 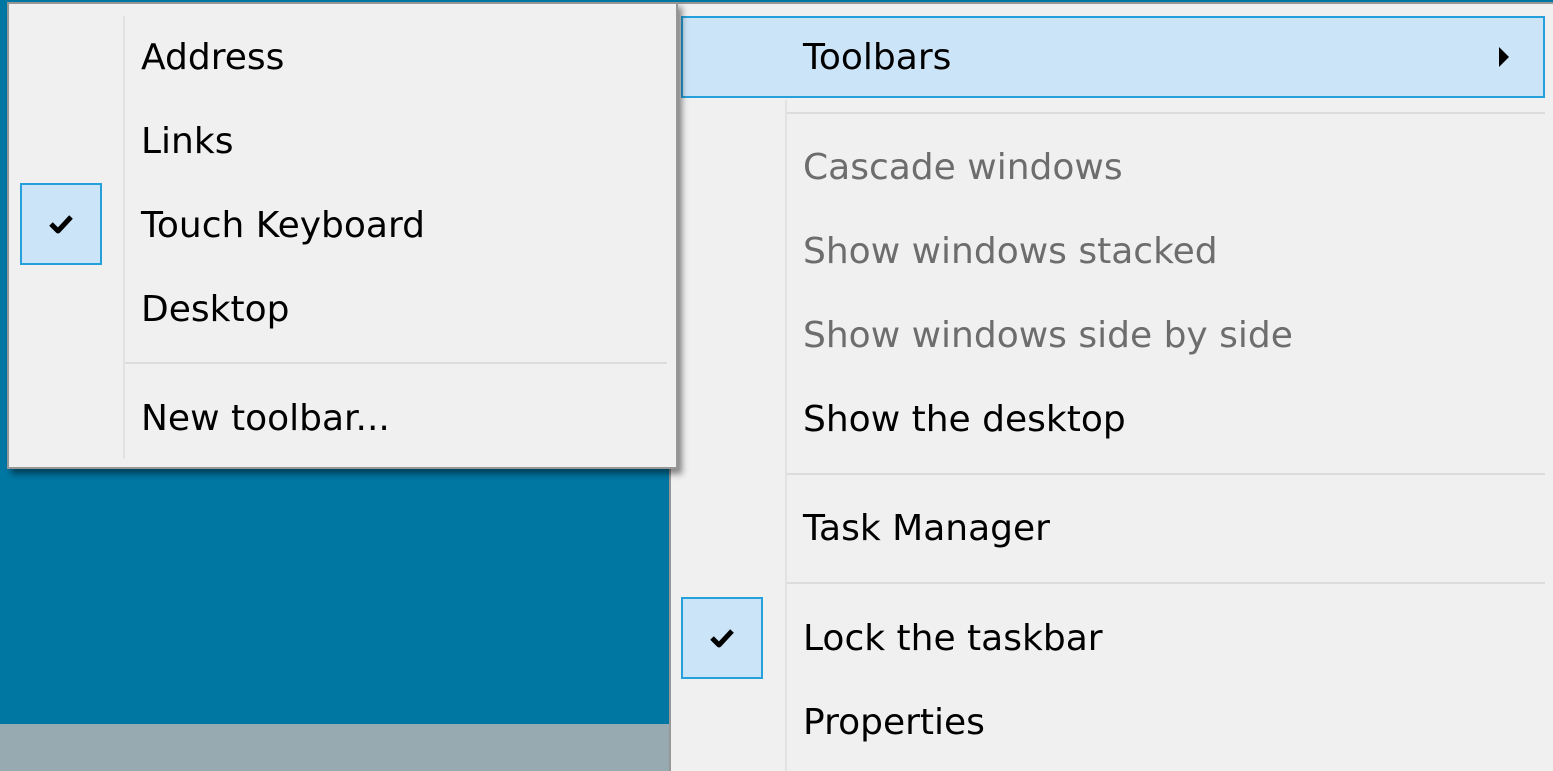 What do you see at coordinates (964, 419) in the screenshot?
I see `menu-item-label: Show the desktop` at bounding box center [964, 419].